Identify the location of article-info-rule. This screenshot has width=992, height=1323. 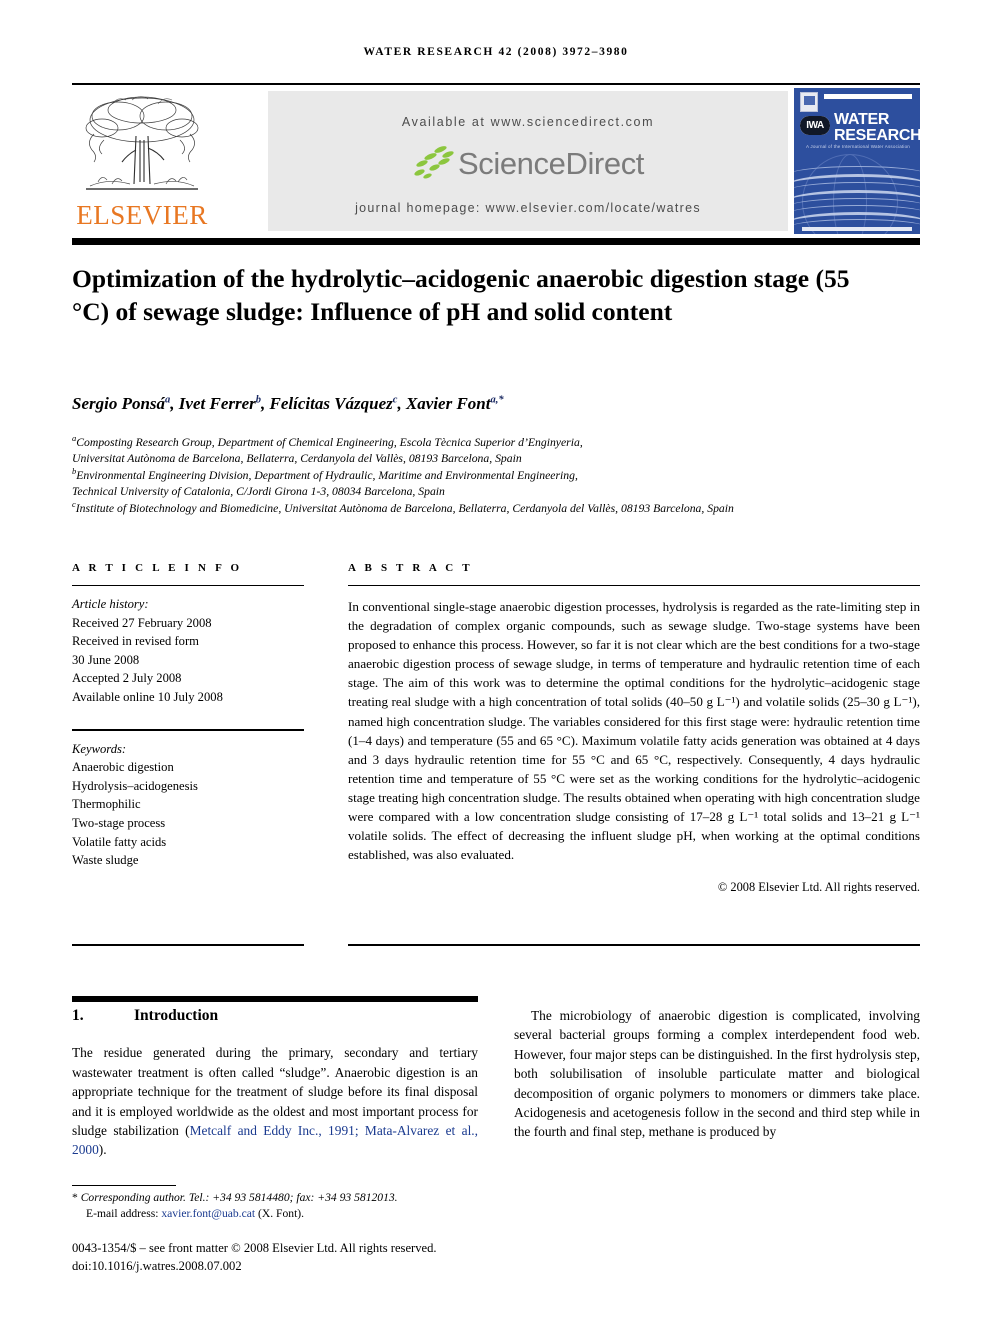
(188, 585).